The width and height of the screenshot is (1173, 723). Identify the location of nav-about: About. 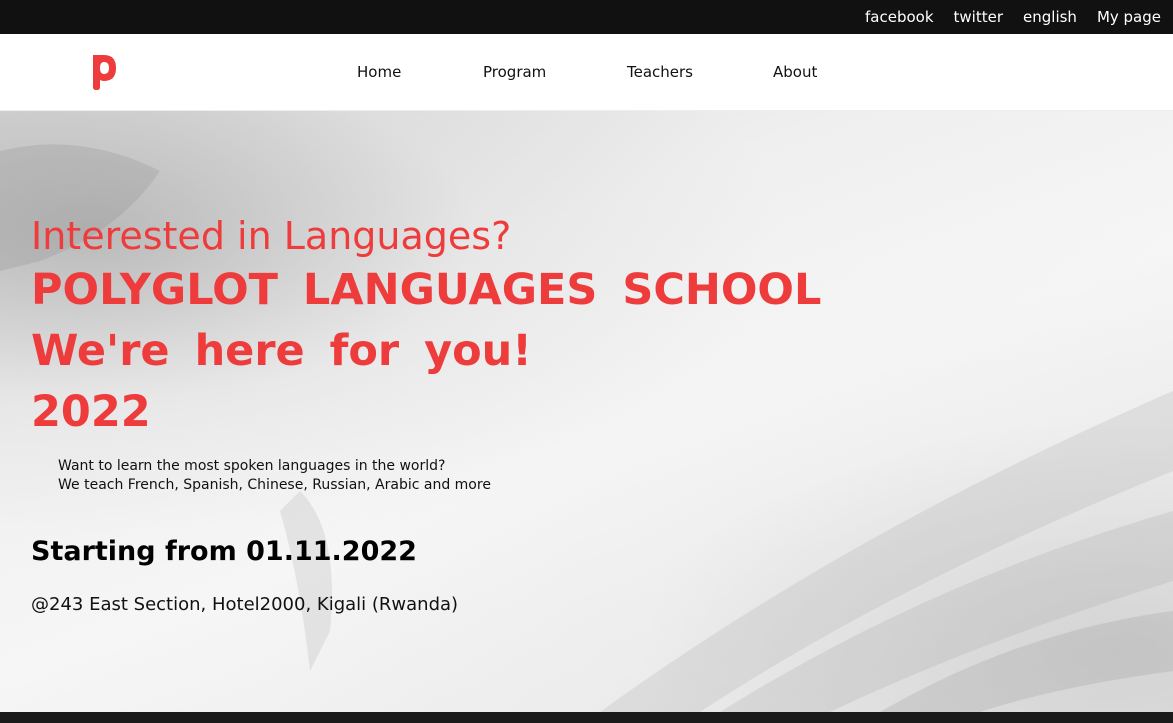
(795, 72).